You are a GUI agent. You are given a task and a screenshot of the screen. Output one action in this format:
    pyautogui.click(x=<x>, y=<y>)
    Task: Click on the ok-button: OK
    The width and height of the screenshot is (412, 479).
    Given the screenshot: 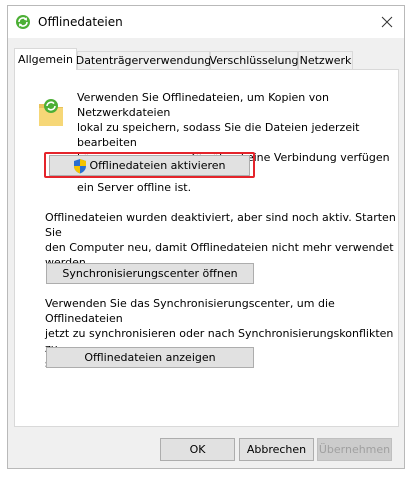 What is the action you would take?
    pyautogui.click(x=197, y=449)
    